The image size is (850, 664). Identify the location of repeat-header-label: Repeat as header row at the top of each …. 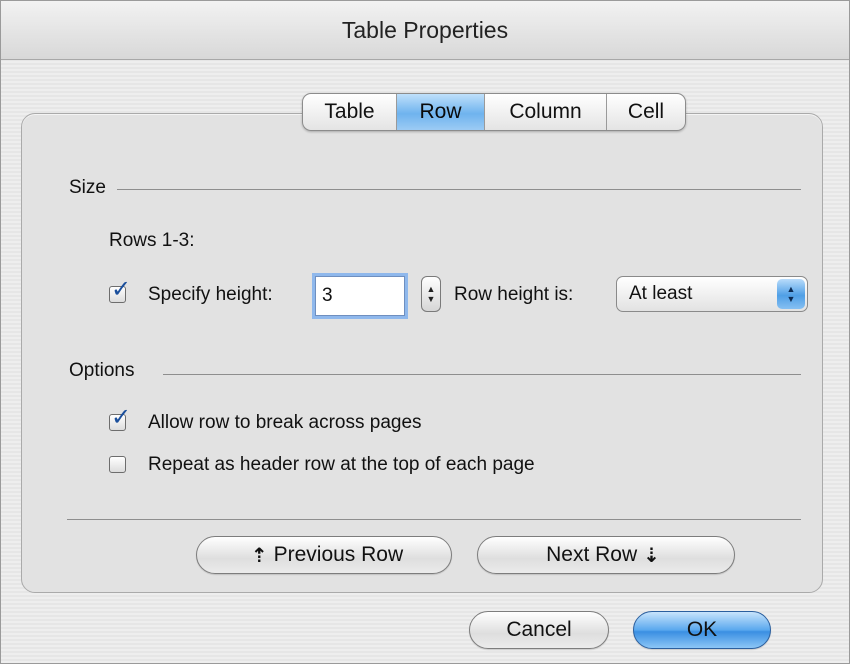
(341, 464).